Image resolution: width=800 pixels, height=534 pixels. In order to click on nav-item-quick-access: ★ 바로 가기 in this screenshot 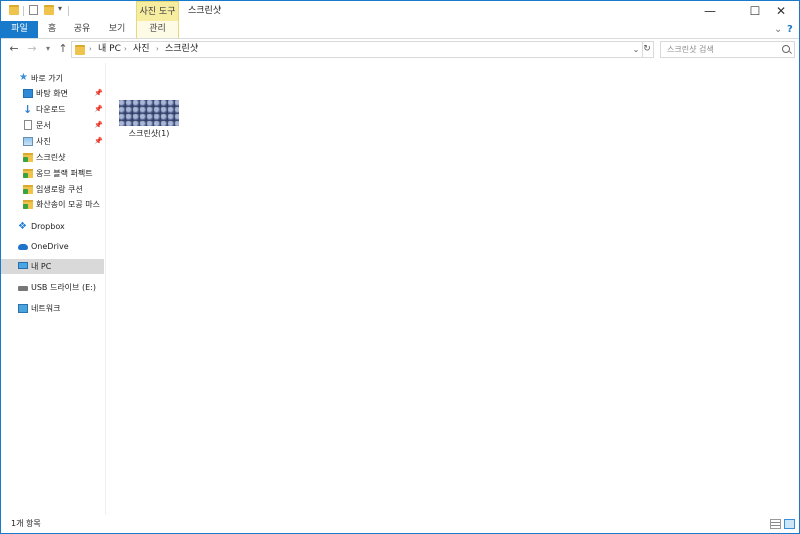, I will do `click(52, 78)`.